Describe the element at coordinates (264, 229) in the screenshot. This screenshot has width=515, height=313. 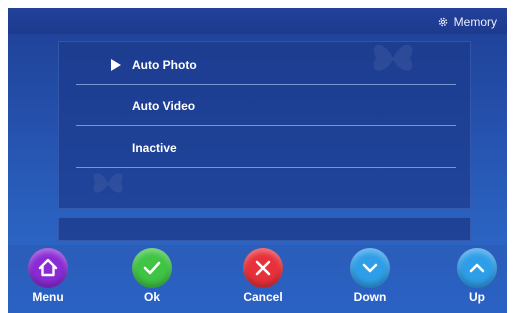
I see `info-bar` at that location.